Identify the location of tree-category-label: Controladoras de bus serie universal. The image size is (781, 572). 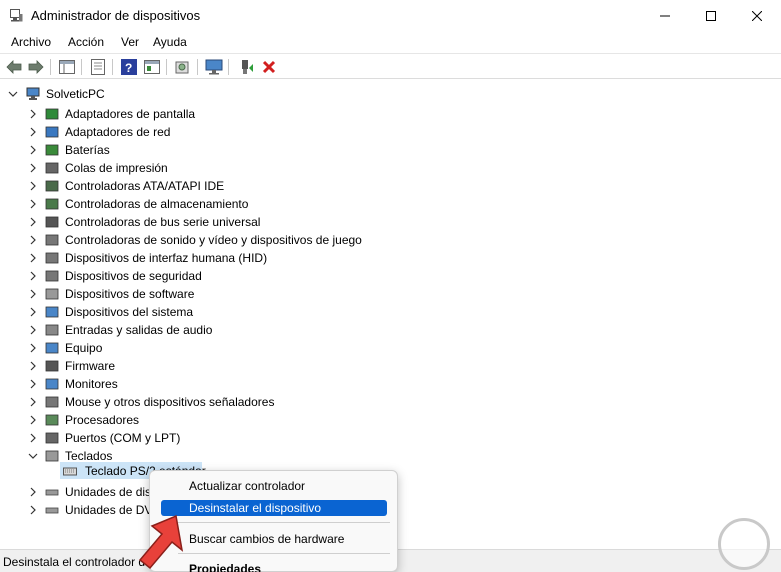
(162, 222).